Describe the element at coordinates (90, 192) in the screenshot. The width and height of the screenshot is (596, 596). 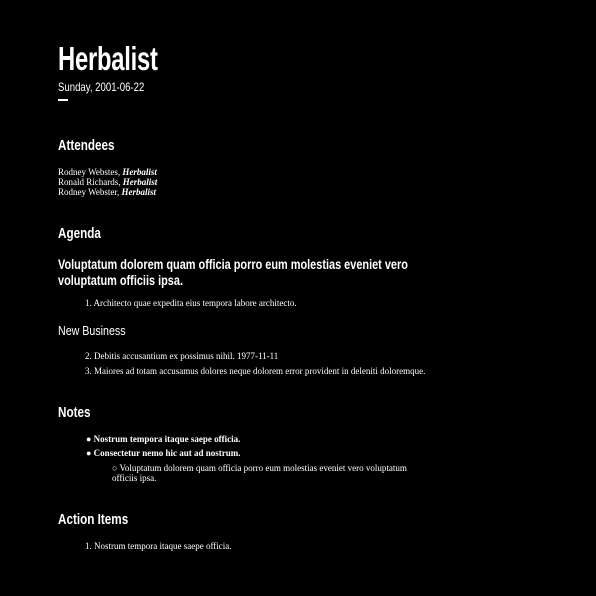
I see `attendee-name: Rodney Webster,` at that location.